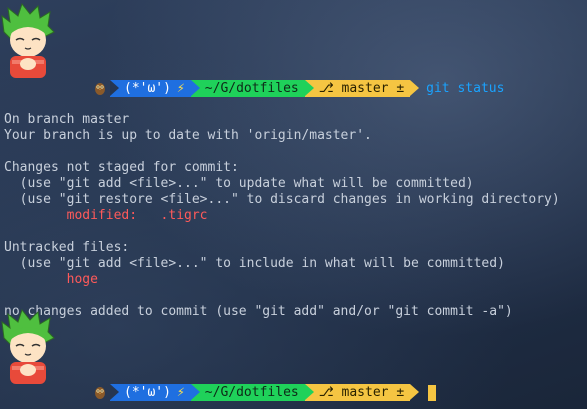 This screenshot has height=409, width=587. What do you see at coordinates (51, 279) in the screenshot?
I see `untracked-file: hoge` at bounding box center [51, 279].